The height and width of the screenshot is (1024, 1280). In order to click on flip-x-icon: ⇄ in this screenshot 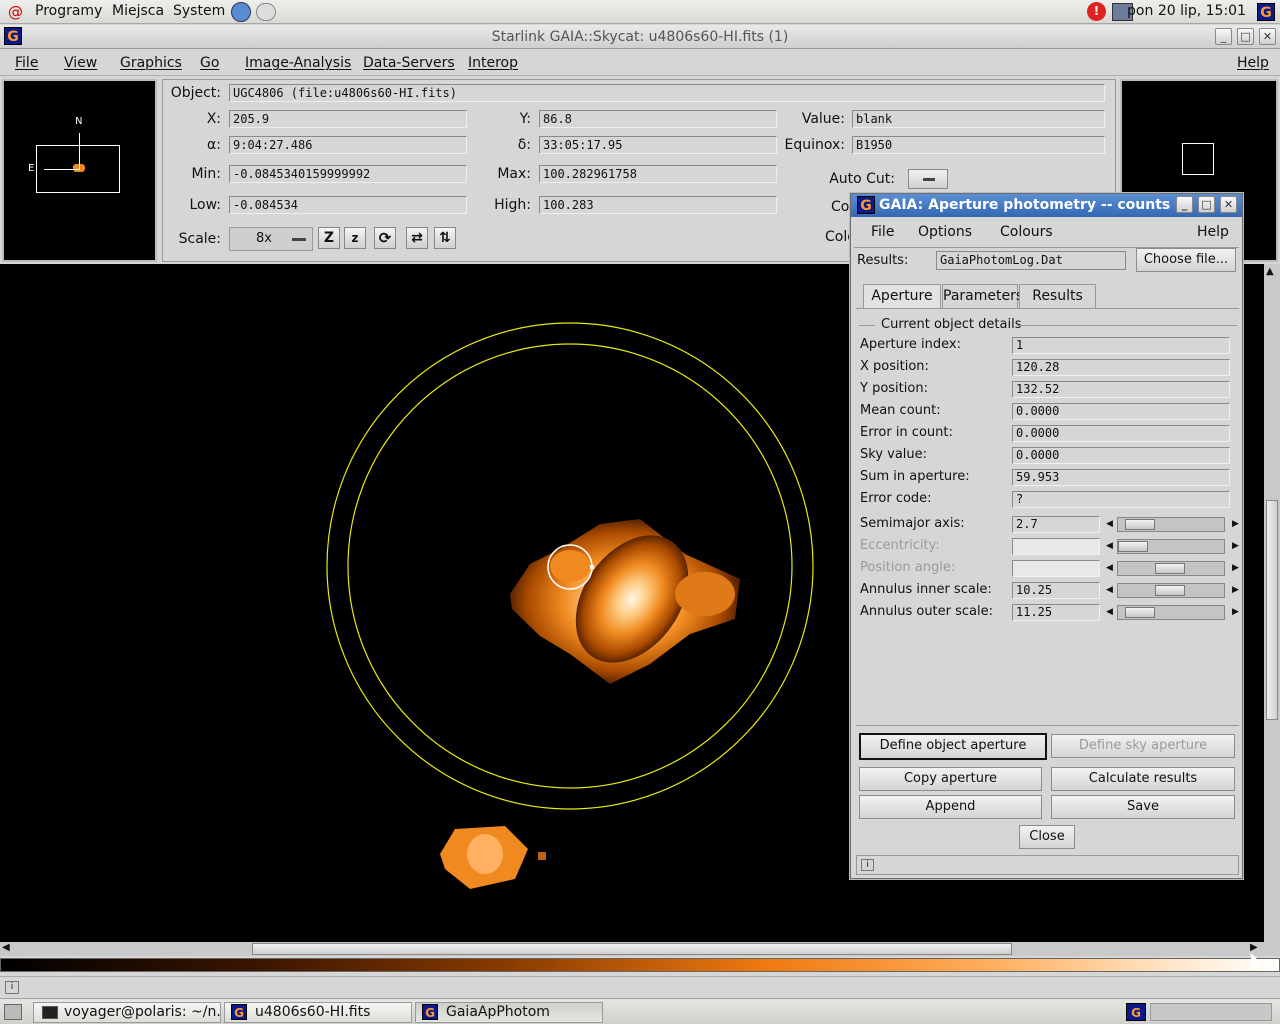, I will do `click(417, 238)`.